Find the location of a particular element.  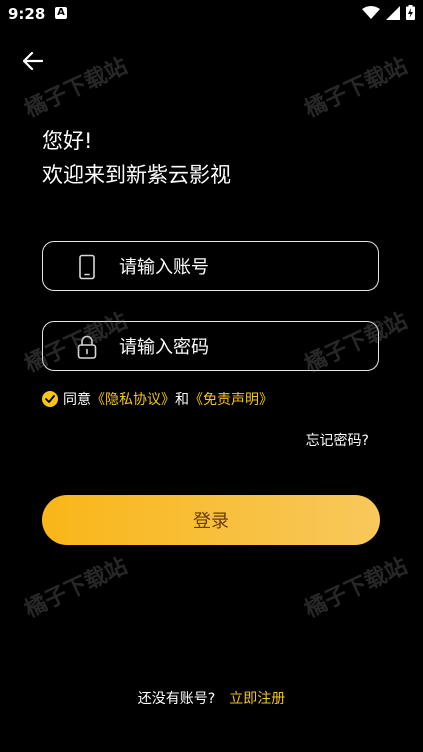

register-row: 还没有账号? 立即注册 is located at coordinates (211, 698).